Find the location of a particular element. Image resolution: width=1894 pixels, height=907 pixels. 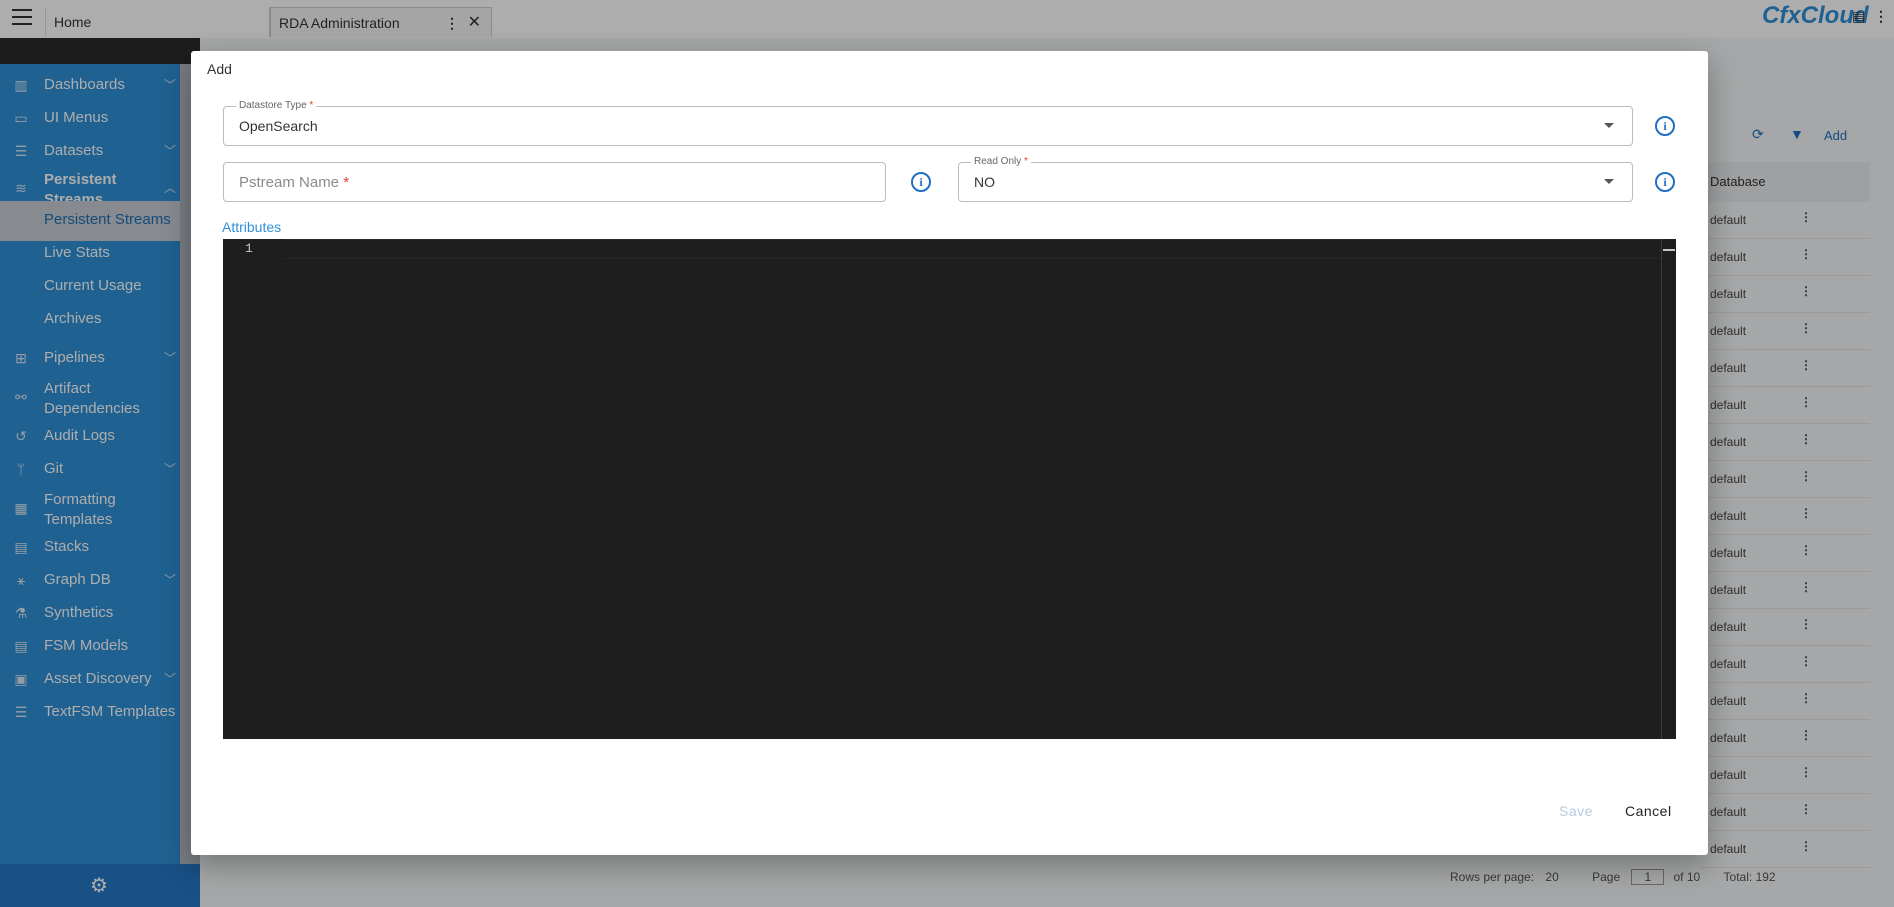

attributes-label: Attributes is located at coordinates (252, 227).